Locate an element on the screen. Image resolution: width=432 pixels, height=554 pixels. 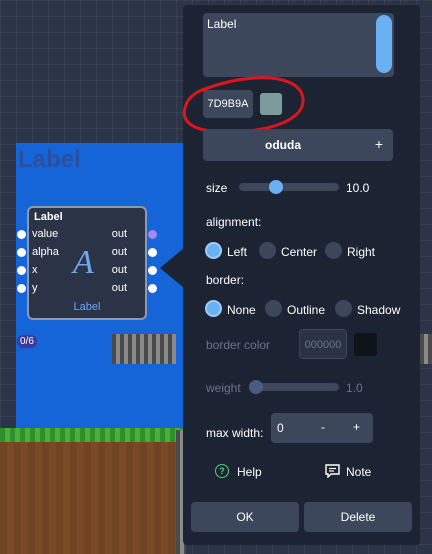
align-right-label: Right is located at coordinates (361, 252).